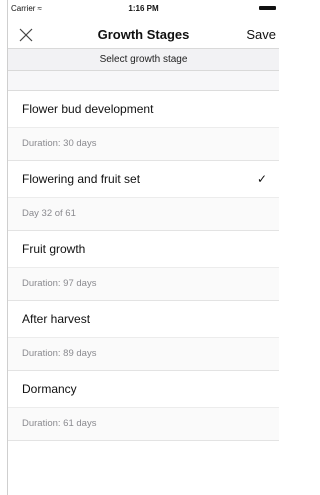 This screenshot has width=320, height=495. What do you see at coordinates (143, 389) in the screenshot?
I see `stage-name: Dormancy` at bounding box center [143, 389].